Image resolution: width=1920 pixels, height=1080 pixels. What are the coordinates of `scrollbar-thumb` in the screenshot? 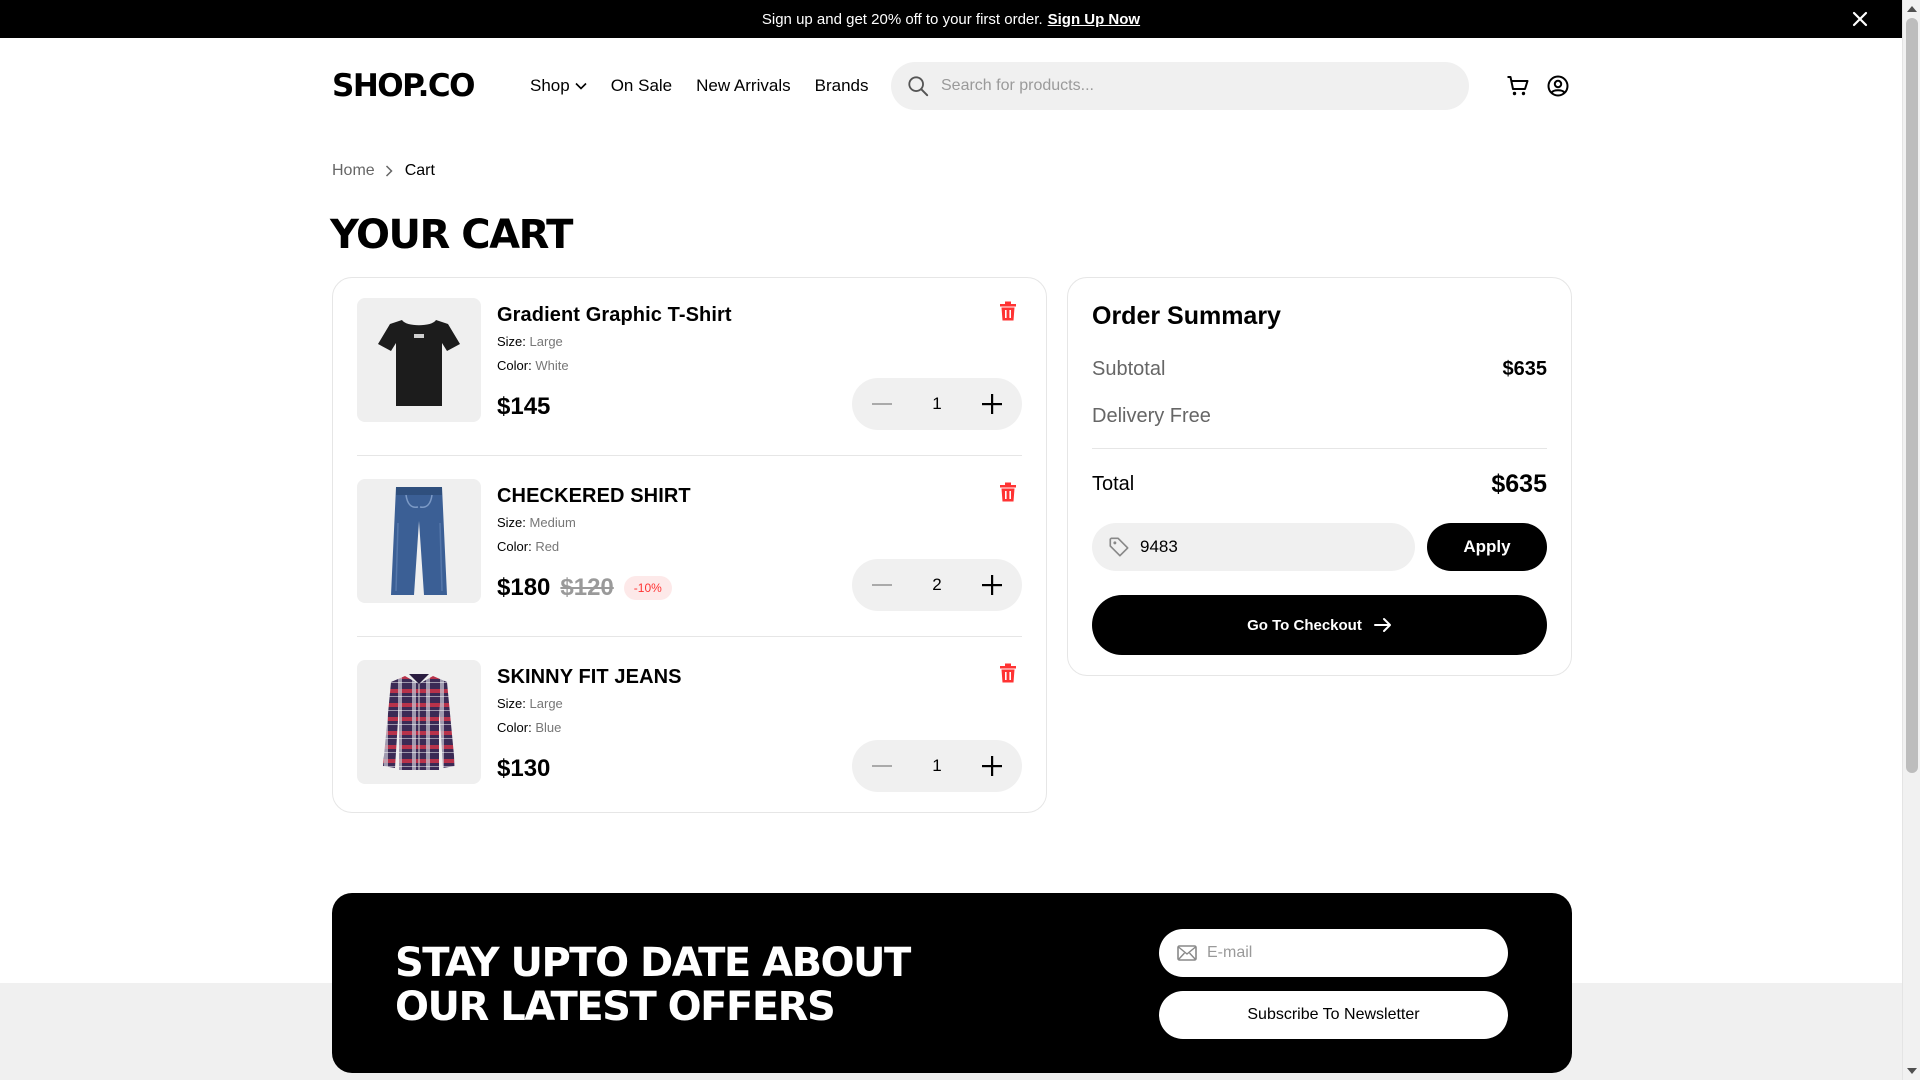 It's located at (1912, 395).